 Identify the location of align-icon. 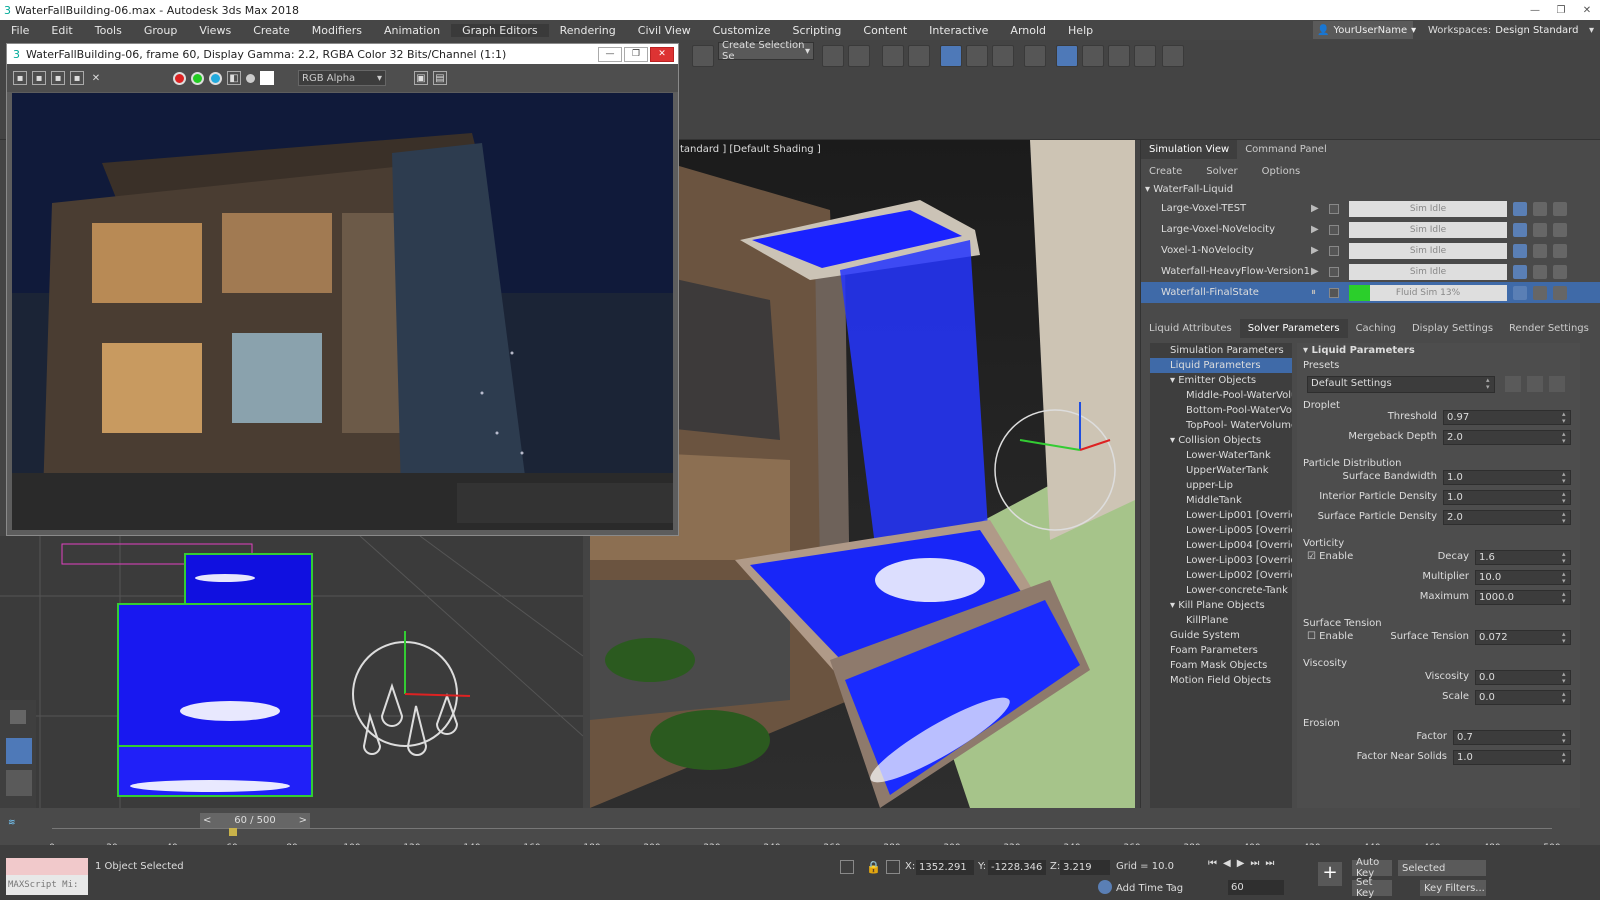
(859, 56).